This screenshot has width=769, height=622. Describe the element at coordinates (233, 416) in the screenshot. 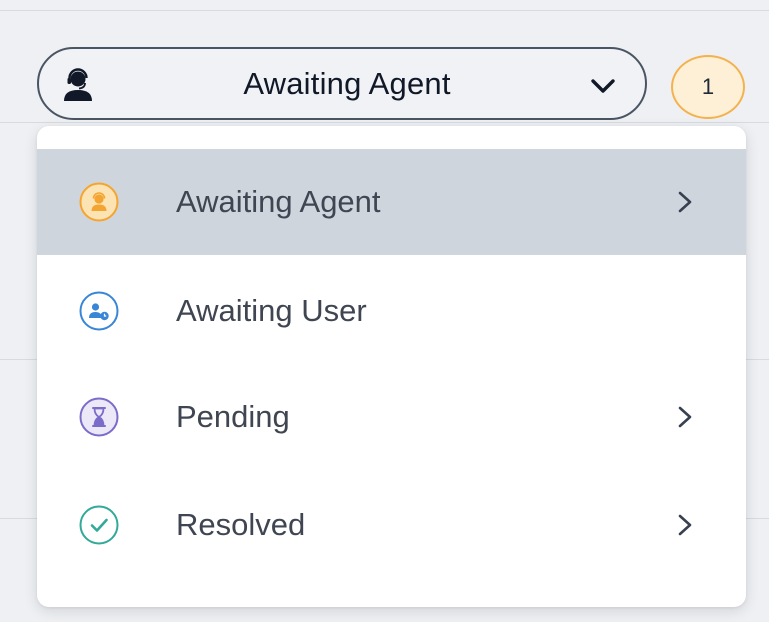

I see `menu-item-label: Pending` at that location.